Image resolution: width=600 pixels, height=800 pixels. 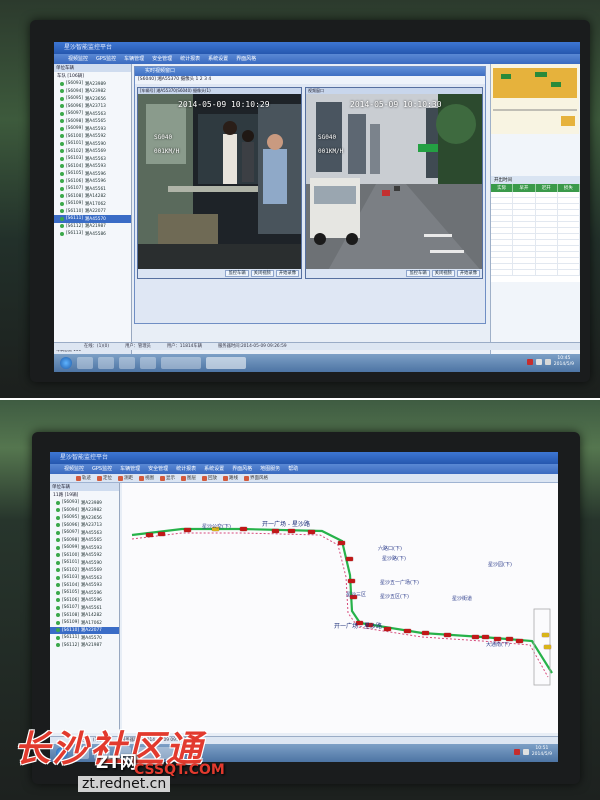 What do you see at coordinates (92, 84) in the screenshot?
I see `top-vehicle-row: [S6093] 湘A23989` at bounding box center [92, 84].